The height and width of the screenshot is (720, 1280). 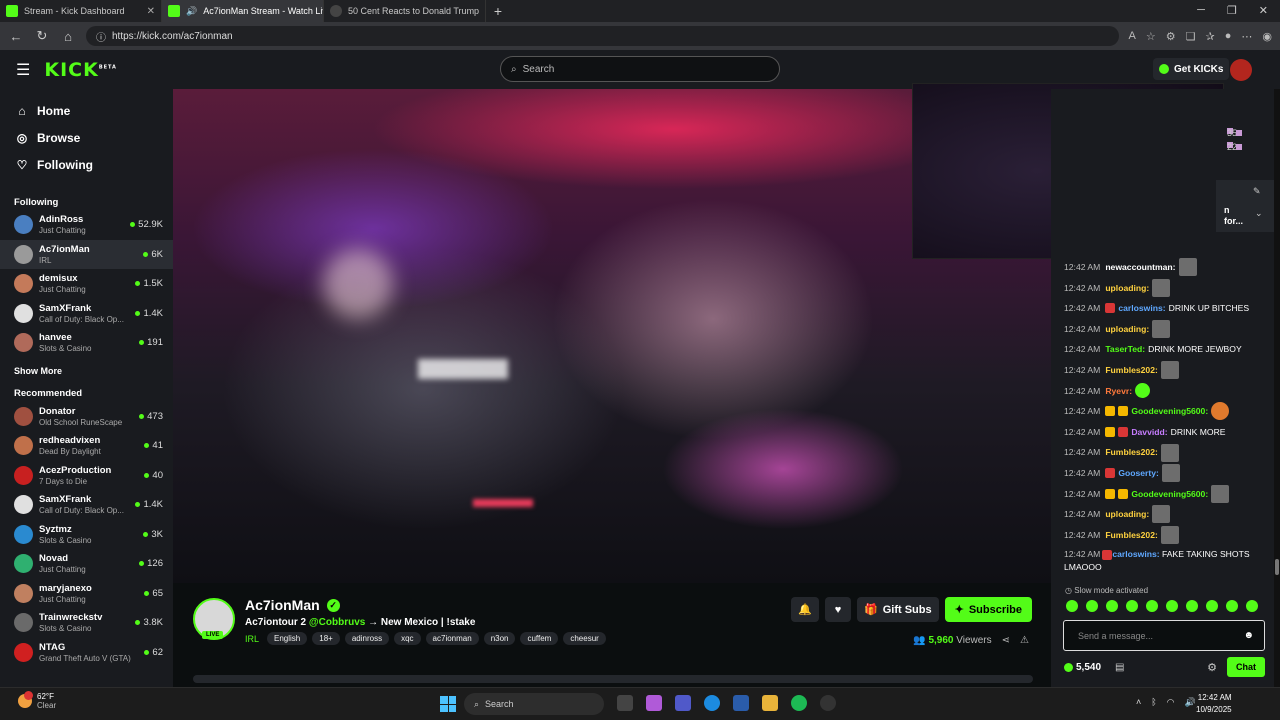 I want to click on kick-logo: KICKBETA, so click(x=80, y=70).